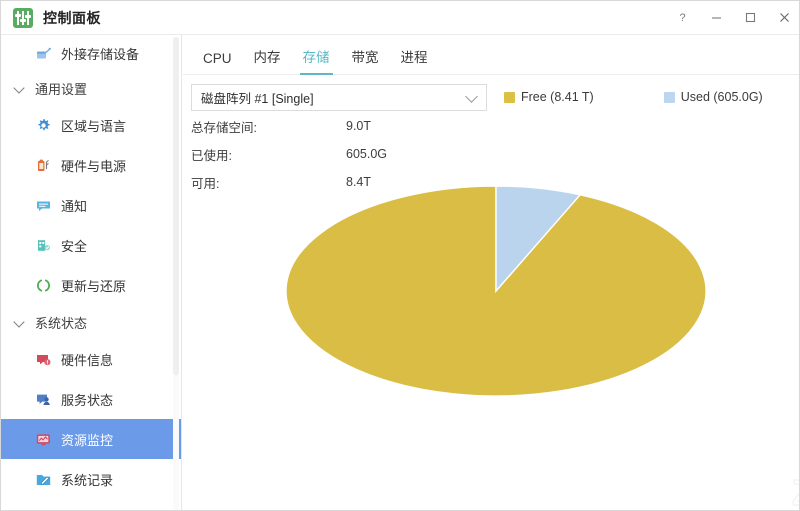  I want to click on help-button: ?, so click(682, 18).